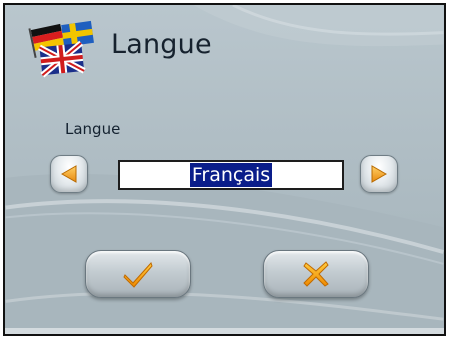 The height and width of the screenshot is (340, 451). Describe the element at coordinates (161, 44) in the screenshot. I see `page-title: Langue` at that location.